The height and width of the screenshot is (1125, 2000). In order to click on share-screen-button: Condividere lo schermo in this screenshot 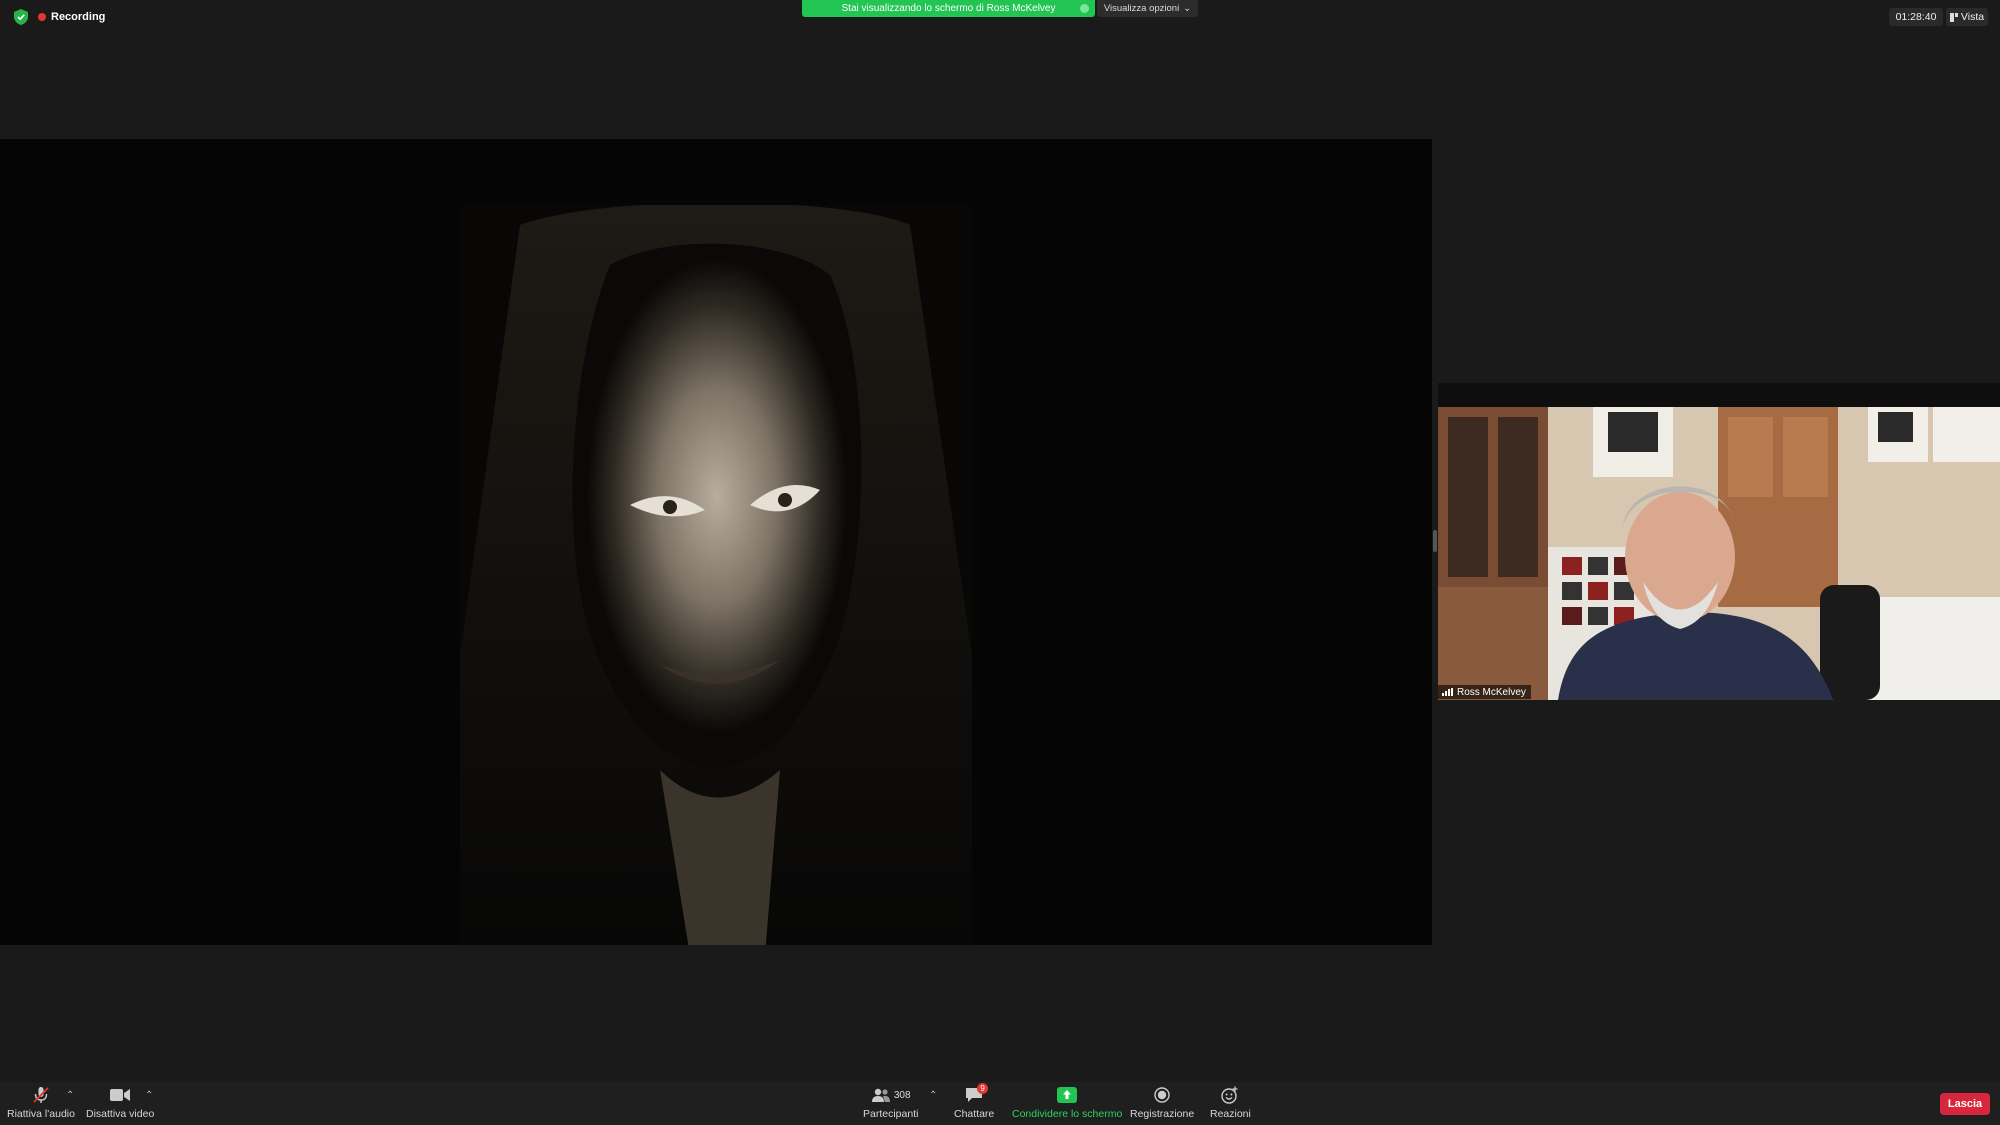, I will do `click(1067, 1103)`.